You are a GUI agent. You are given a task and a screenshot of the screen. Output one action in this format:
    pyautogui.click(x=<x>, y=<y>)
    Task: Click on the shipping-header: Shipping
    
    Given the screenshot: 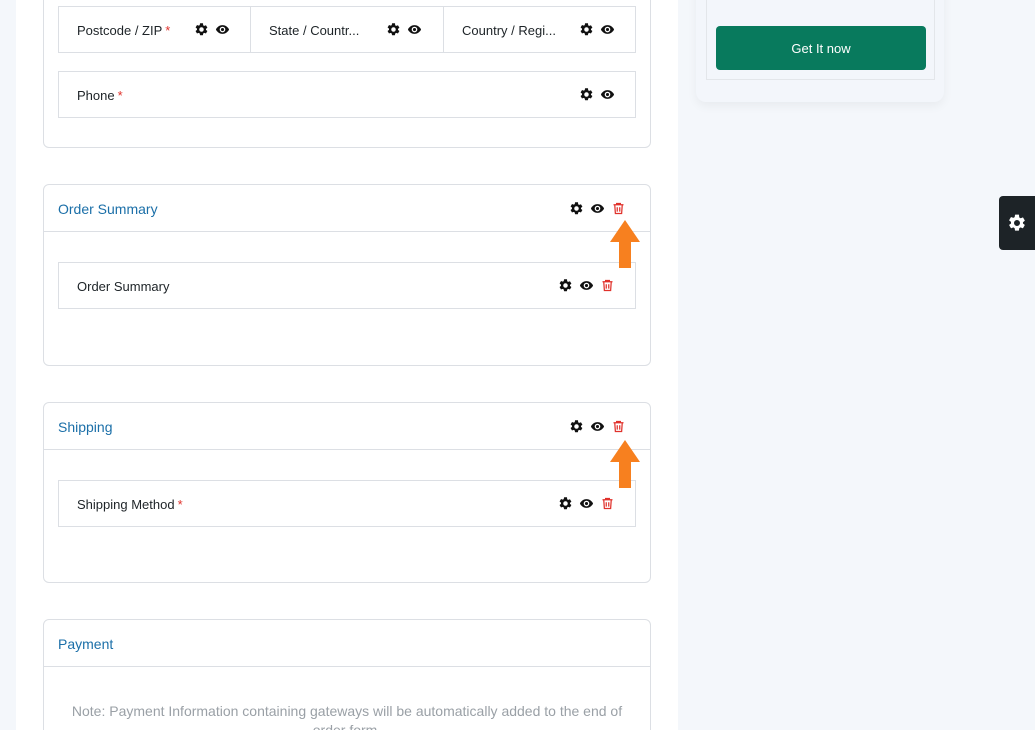 What is the action you would take?
    pyautogui.click(x=347, y=426)
    